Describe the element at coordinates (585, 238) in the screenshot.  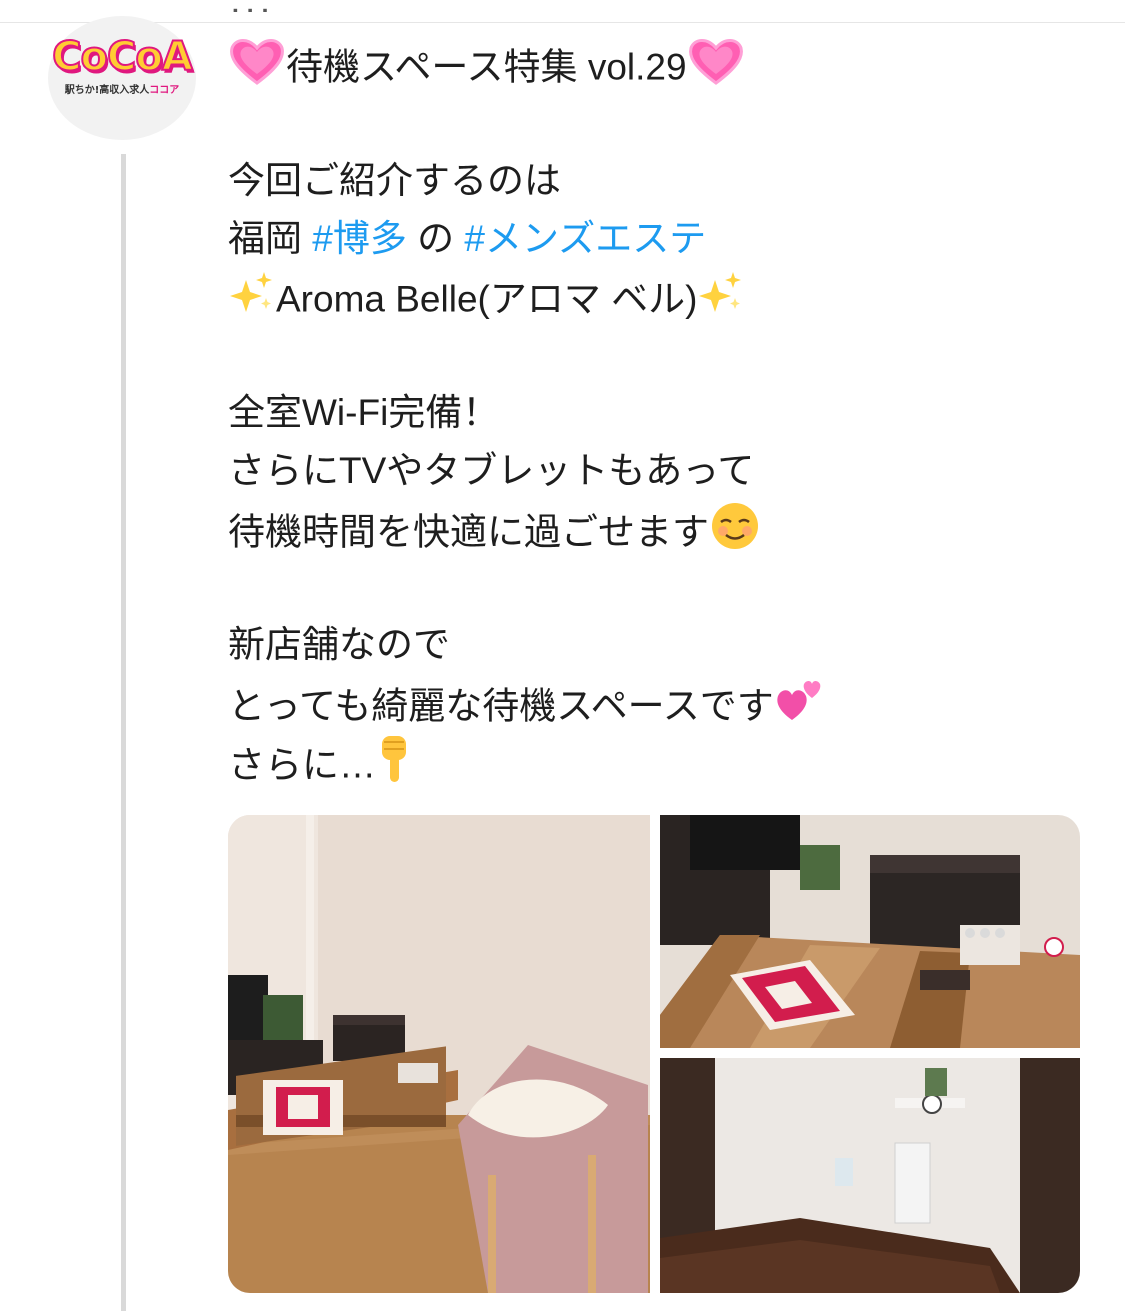
I see `hashtag-mens-esthe: #メンズエステ` at that location.